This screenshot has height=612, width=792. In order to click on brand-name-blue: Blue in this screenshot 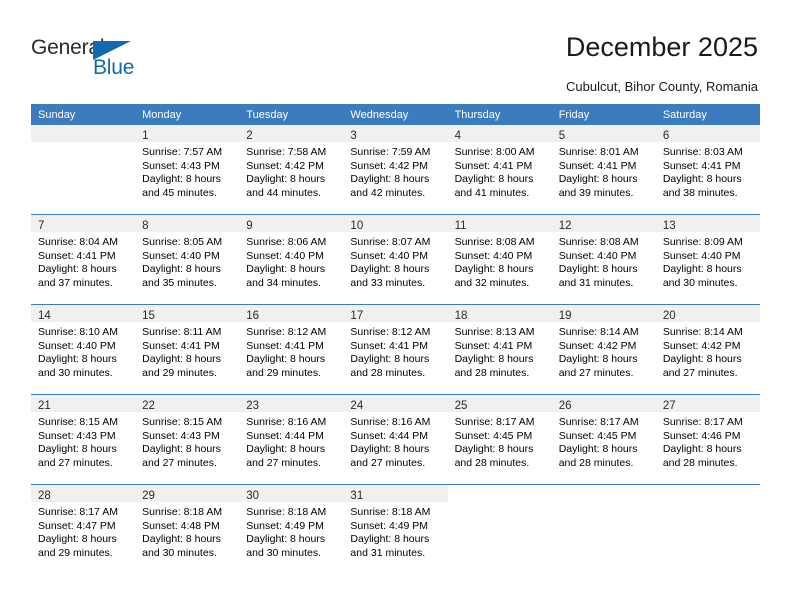, I will do `click(114, 67)`.